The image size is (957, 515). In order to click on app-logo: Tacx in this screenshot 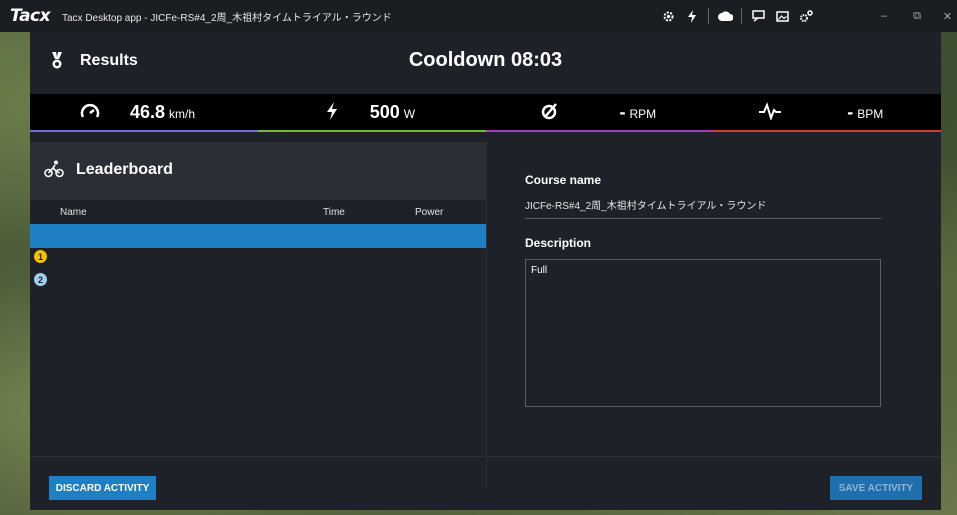, I will do `click(30, 16)`.